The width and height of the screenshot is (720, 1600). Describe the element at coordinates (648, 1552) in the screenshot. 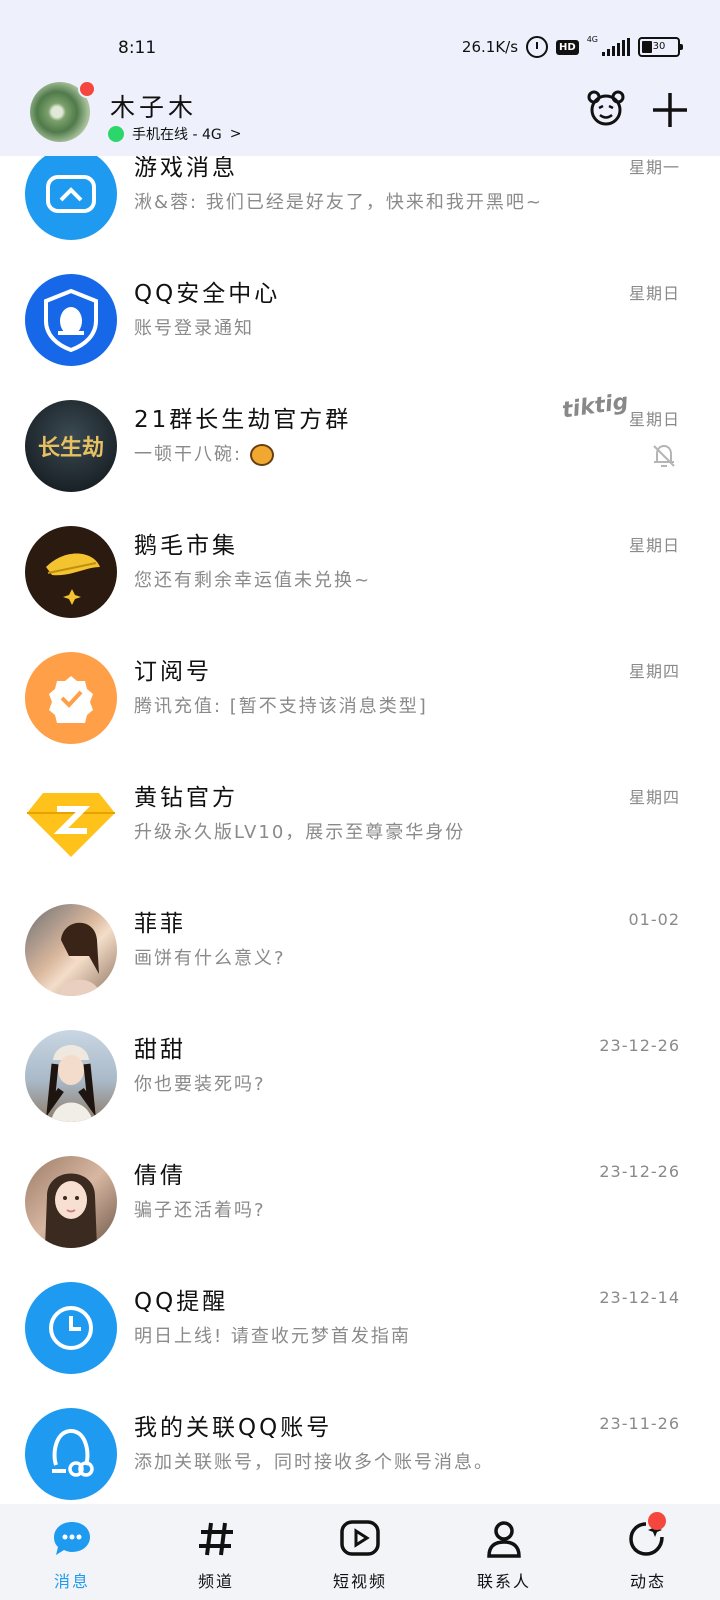

I see `tab-feed: 动态` at that location.